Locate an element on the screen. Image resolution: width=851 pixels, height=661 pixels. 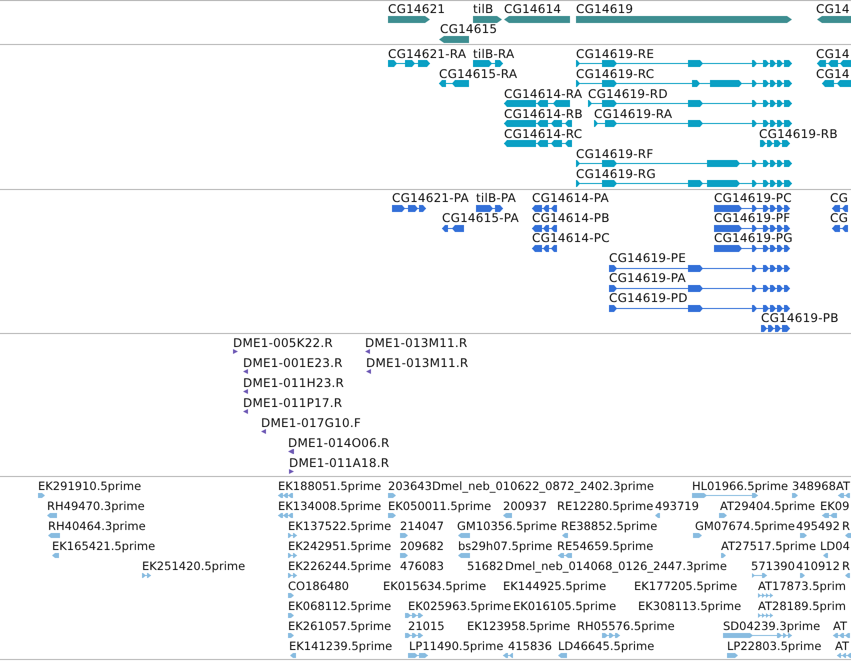
protein-label: CG14619-PA is located at coordinates (647, 278).